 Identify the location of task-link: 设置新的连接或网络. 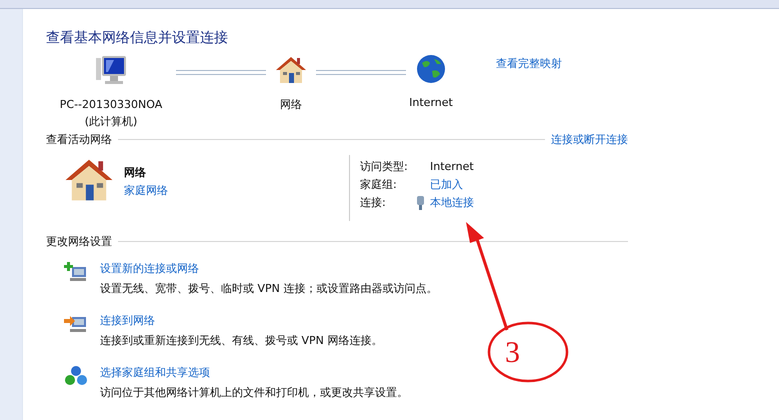
(269, 268).